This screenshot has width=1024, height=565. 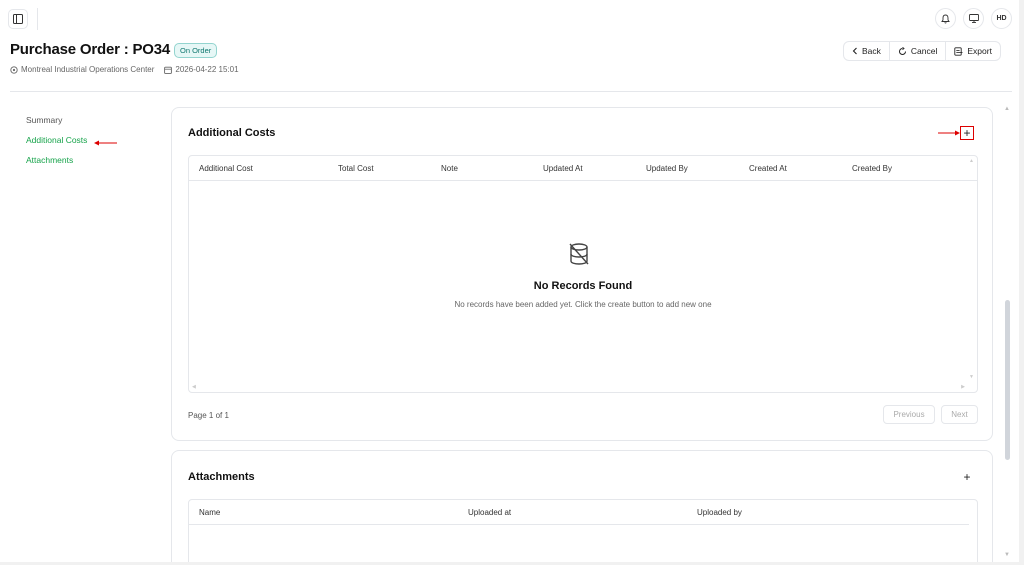 I want to click on page-scrollbar: ▲ ▼, so click(x=1007, y=334).